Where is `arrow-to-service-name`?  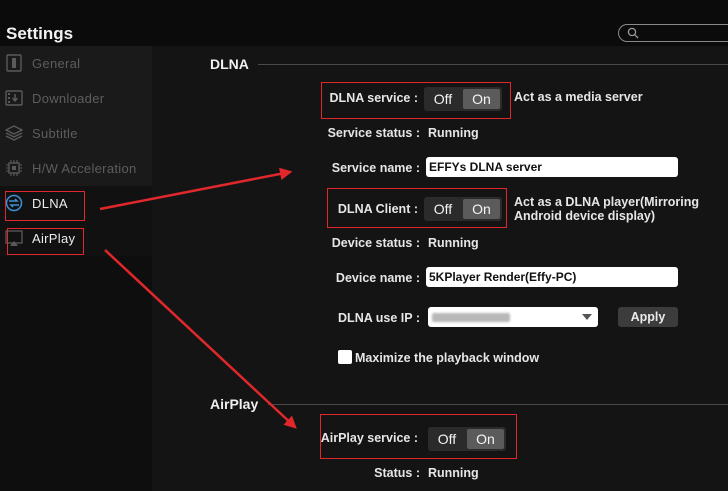 arrow-to-service-name is located at coordinates (196, 189).